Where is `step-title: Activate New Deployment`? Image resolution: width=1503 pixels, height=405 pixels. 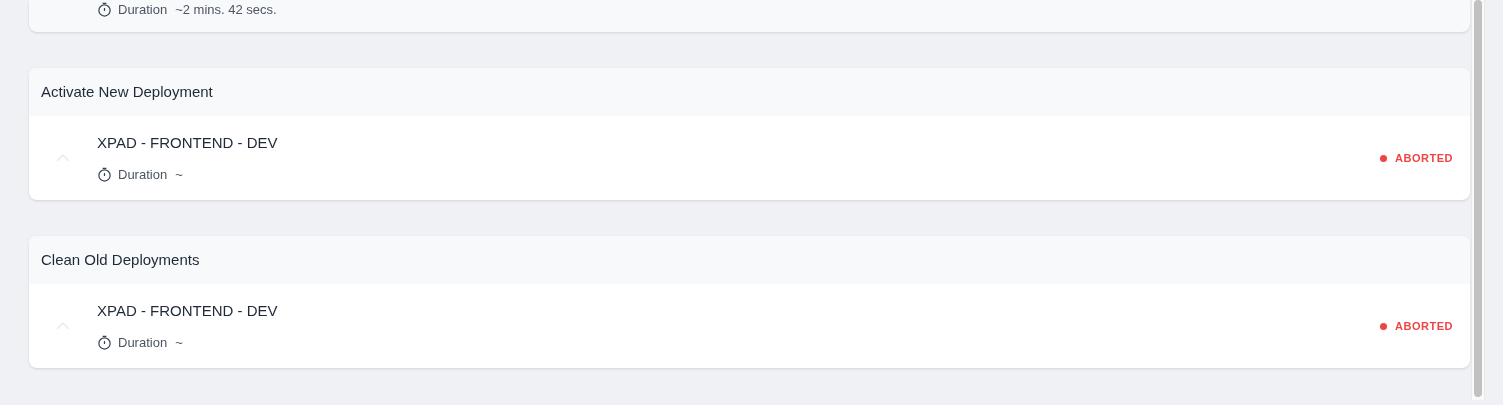
step-title: Activate New Deployment is located at coordinates (127, 91).